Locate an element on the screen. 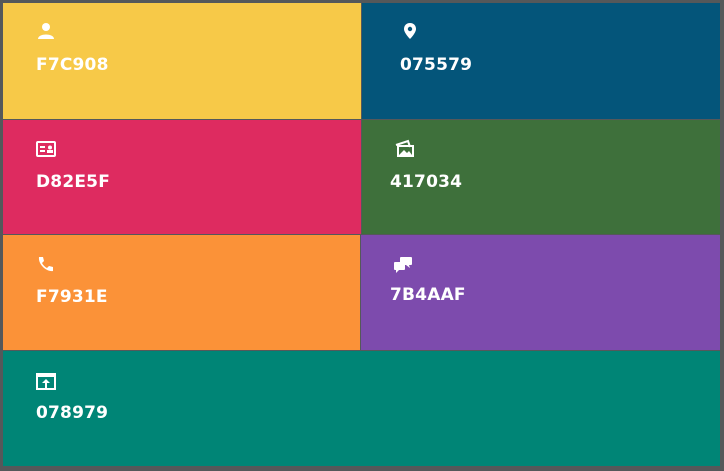 The width and height of the screenshot is (724, 471). tile-orange: F7931E is located at coordinates (181, 292).